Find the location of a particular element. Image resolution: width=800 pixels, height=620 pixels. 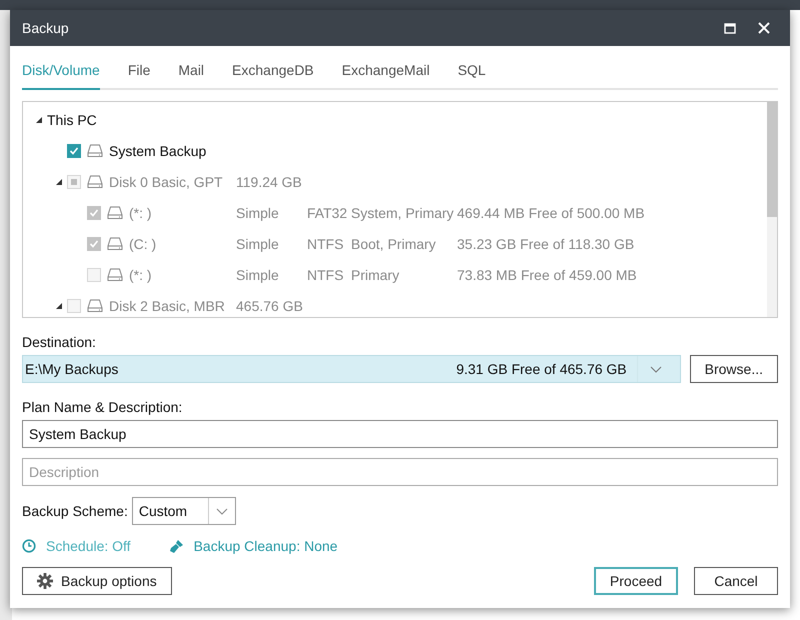

partition-flags: System, Primary is located at coordinates (402, 212).